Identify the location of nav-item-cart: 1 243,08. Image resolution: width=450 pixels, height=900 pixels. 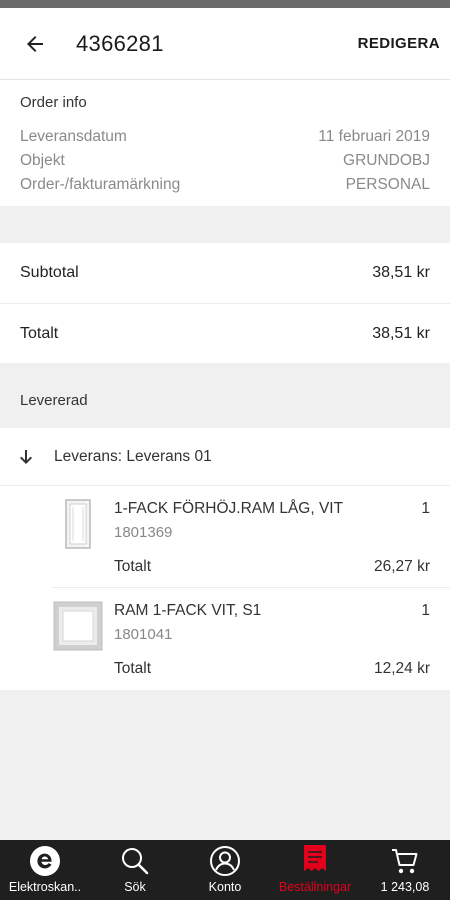
(405, 870).